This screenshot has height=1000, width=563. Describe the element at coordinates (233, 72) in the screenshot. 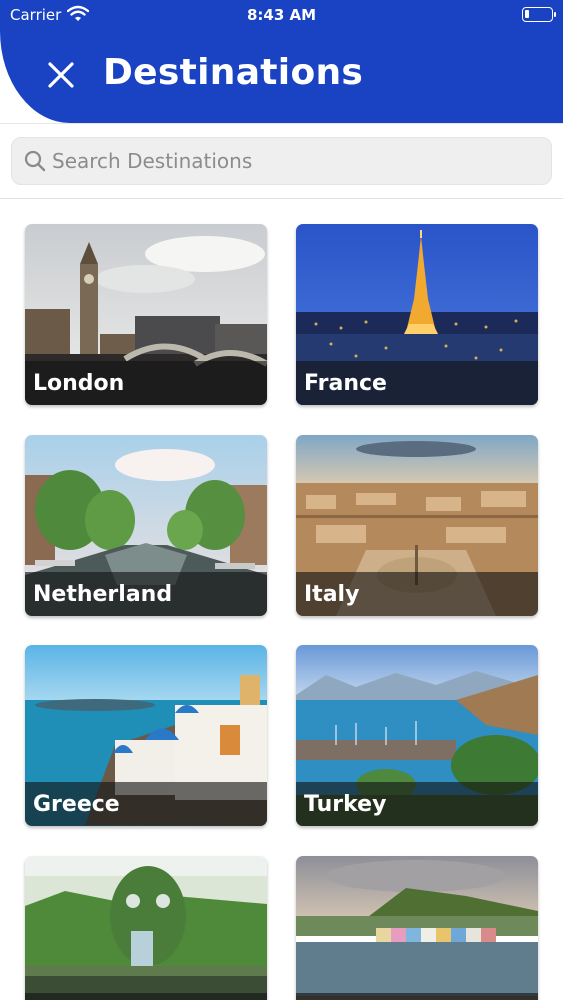

I see `page-title: Destinations` at that location.